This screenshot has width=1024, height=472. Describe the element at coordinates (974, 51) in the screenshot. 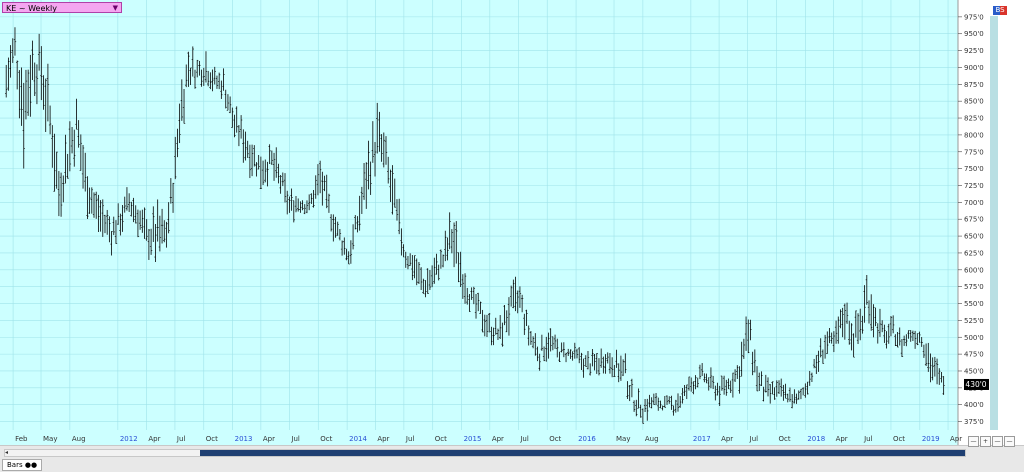

I see `y-tick-label: 925'0` at that location.